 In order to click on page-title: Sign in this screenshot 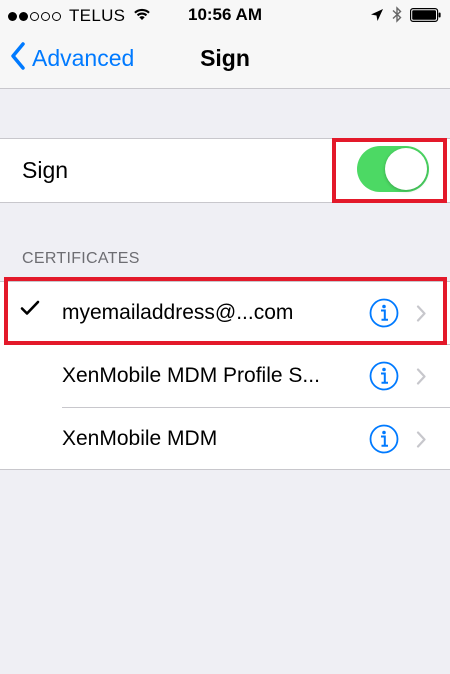, I will do `click(225, 58)`.